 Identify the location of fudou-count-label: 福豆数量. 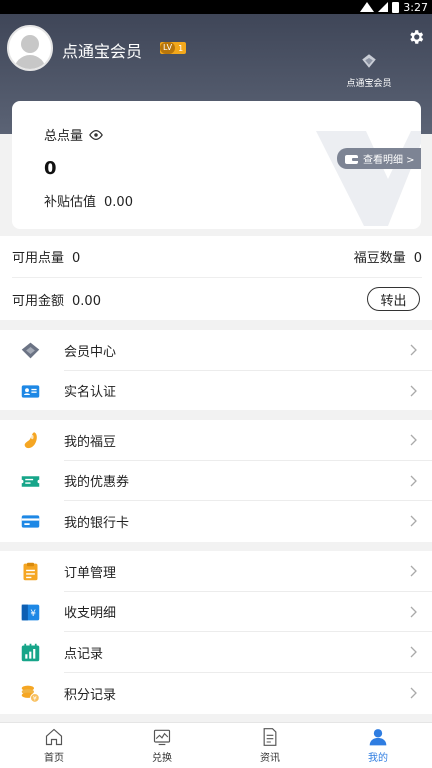
(379, 258).